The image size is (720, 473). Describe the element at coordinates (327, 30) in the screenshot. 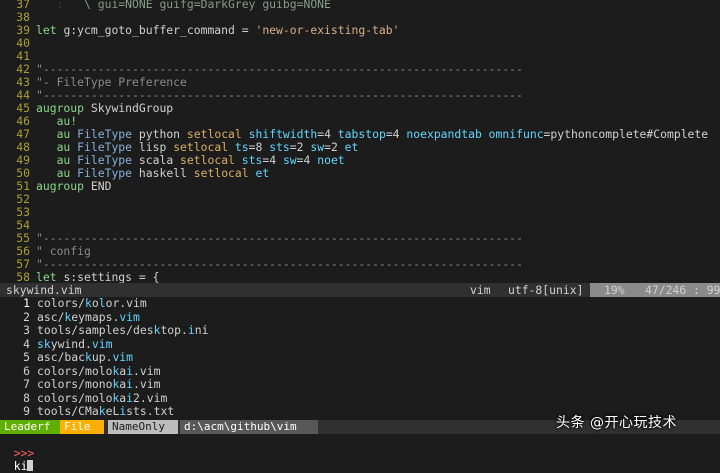

I see `code-token: 'new-or-existing-tab'` at that location.